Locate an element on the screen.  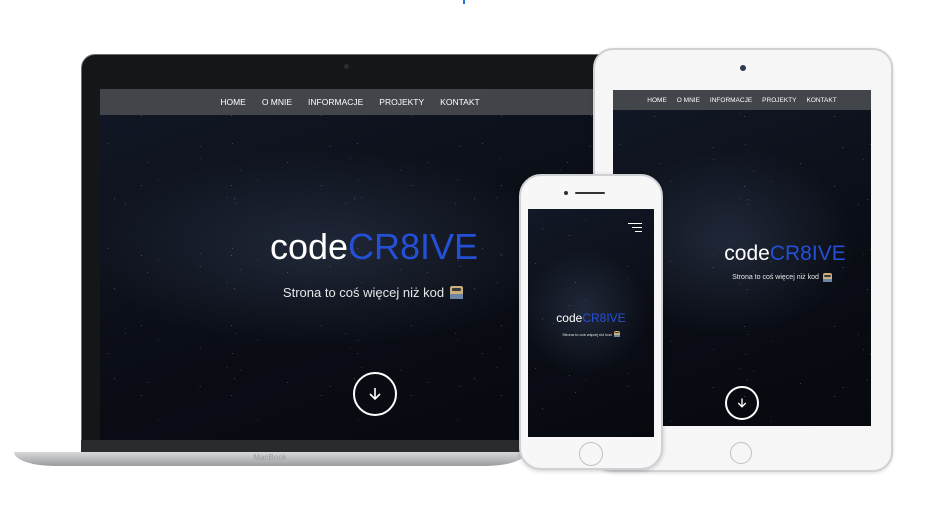
tablet-navbar: HOME O MNIE INFORMACJE PROJEKTY KONTAKT is located at coordinates (742, 100).